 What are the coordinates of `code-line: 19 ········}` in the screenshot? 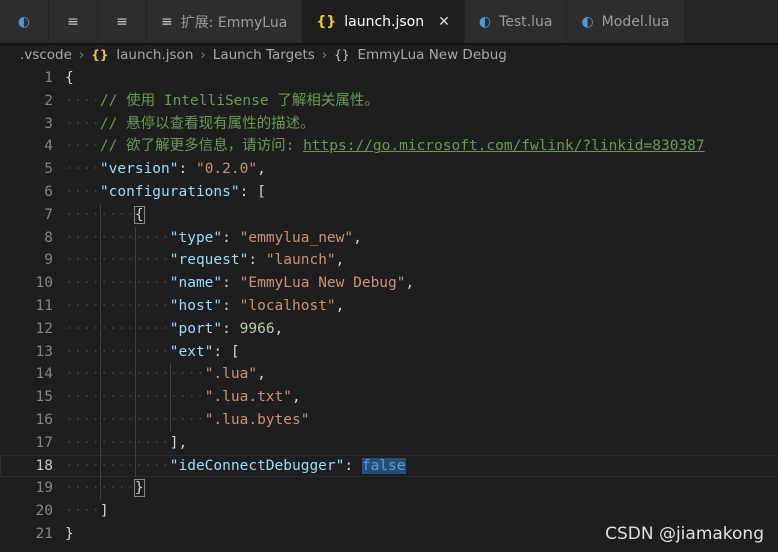 It's located at (389, 489).